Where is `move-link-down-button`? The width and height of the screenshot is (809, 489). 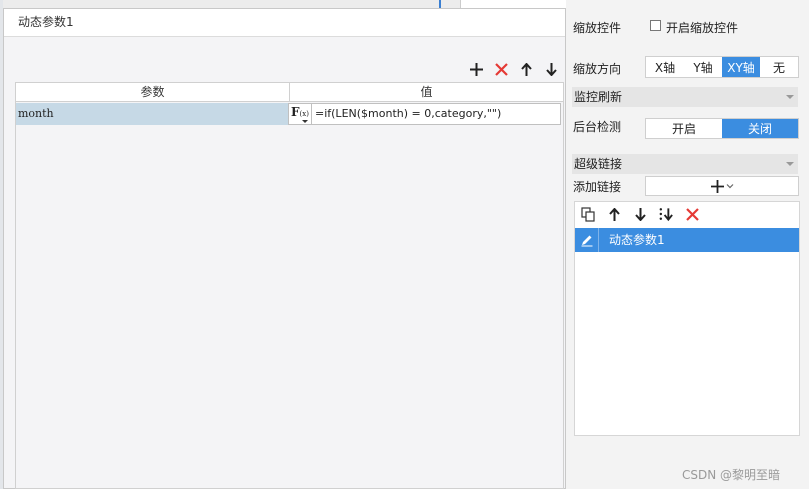
move-link-down-button is located at coordinates (640, 214).